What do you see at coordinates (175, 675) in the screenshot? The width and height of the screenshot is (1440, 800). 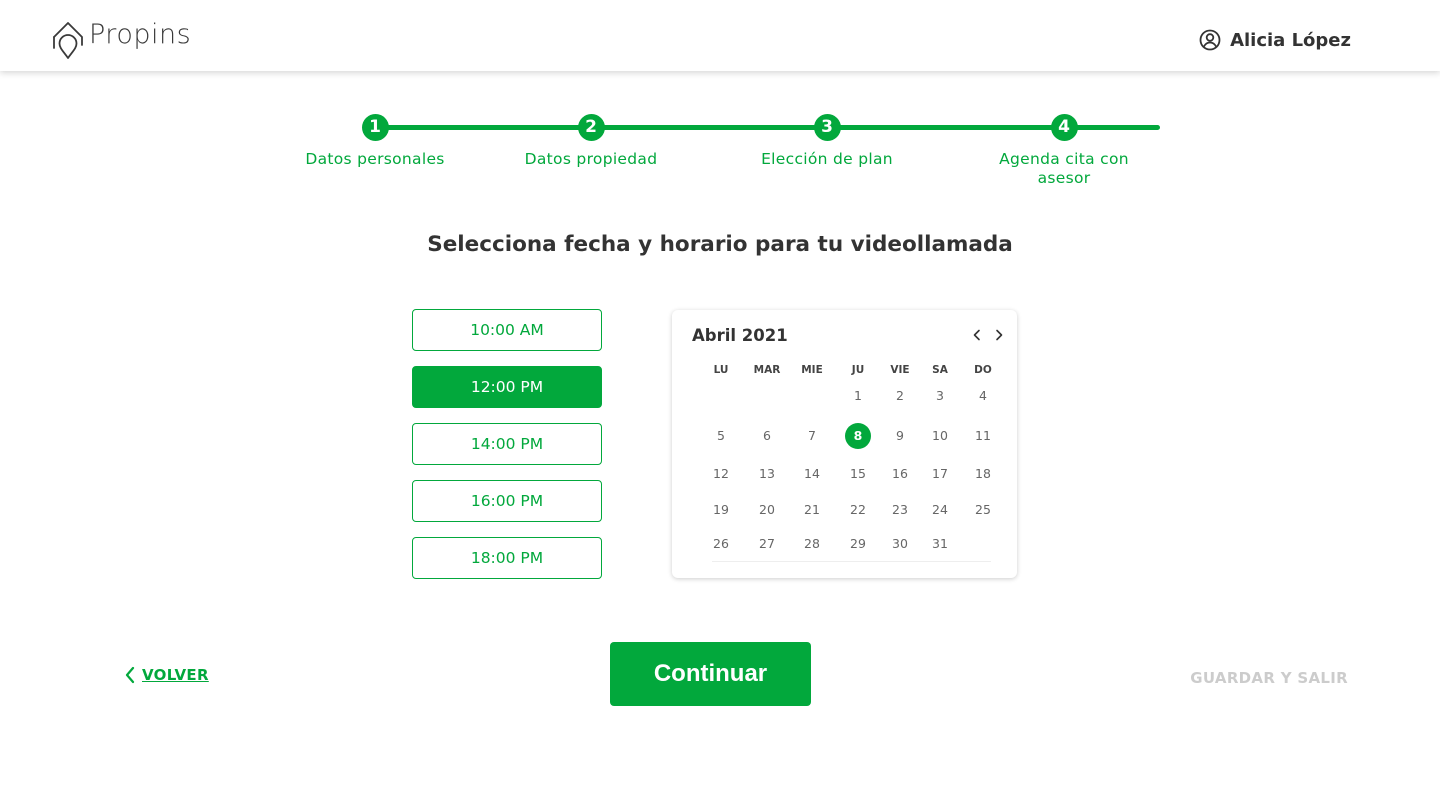 I see `back-label: VOLVER` at bounding box center [175, 675].